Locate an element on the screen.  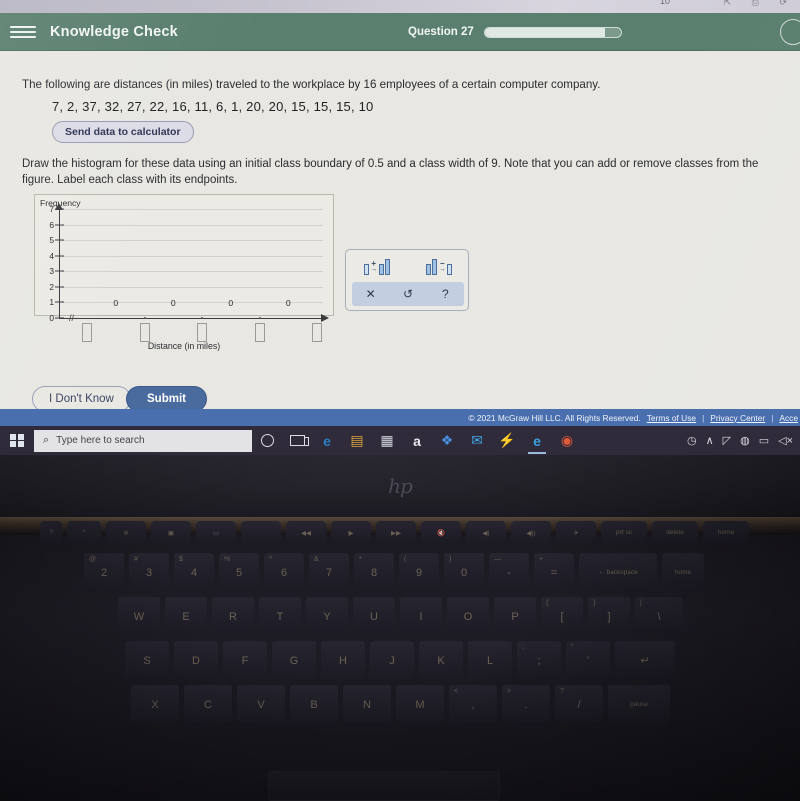
keyboard-key: I is located at coordinates (421, 616).